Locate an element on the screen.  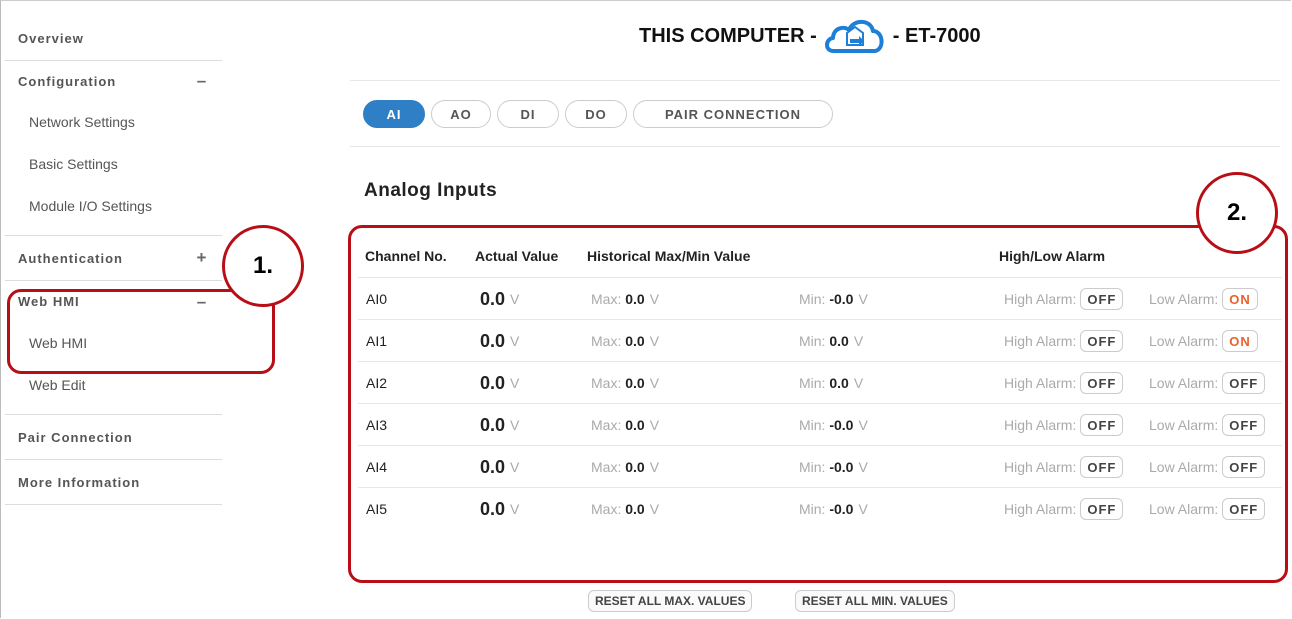
tab-ai: AI is located at coordinates (394, 114).